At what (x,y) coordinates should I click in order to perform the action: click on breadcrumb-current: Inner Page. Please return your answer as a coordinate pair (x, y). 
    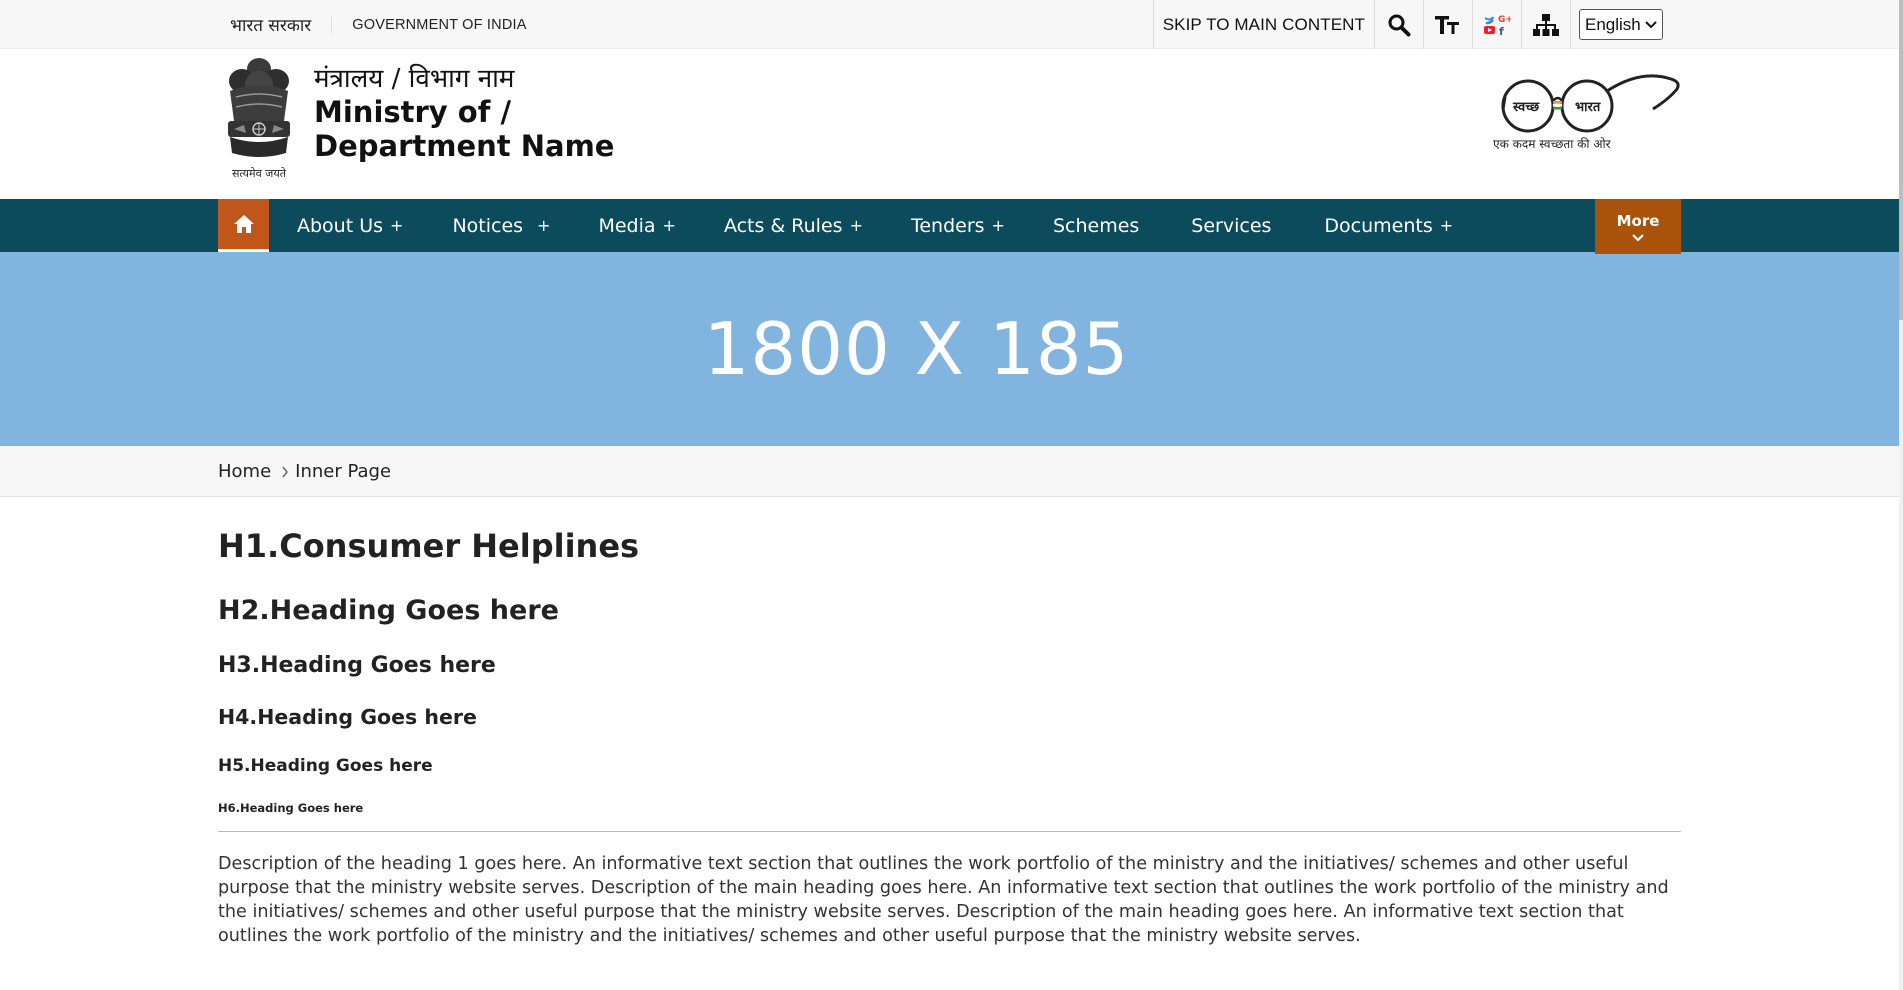
    Looking at the image, I should click on (343, 471).